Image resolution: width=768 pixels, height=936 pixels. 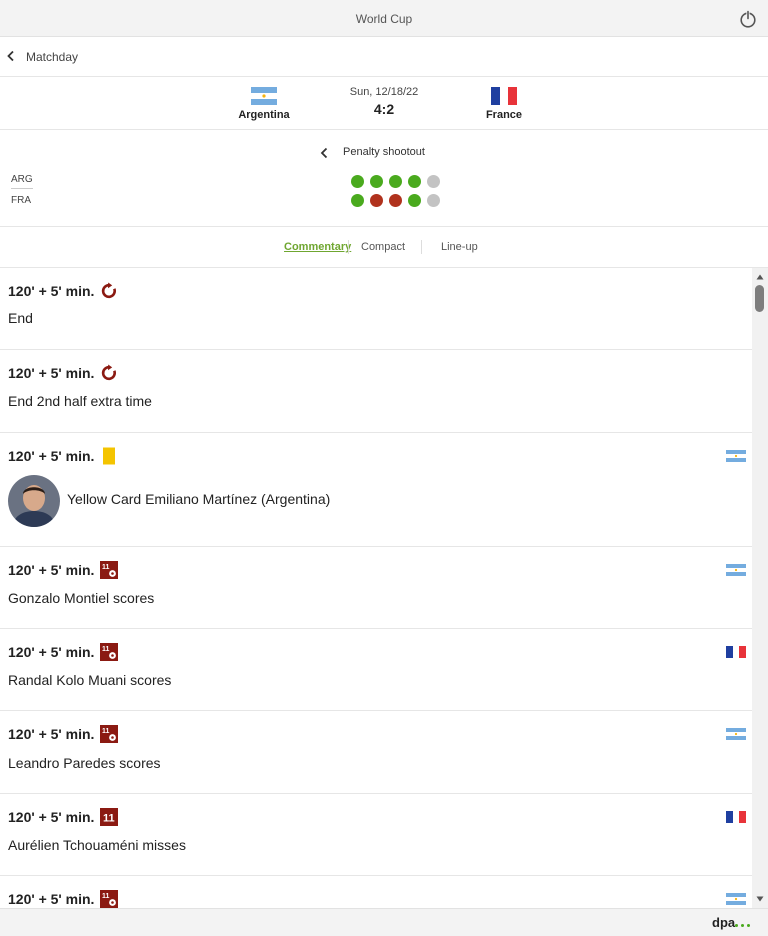 I want to click on app-title: World Cup, so click(x=384, y=19).